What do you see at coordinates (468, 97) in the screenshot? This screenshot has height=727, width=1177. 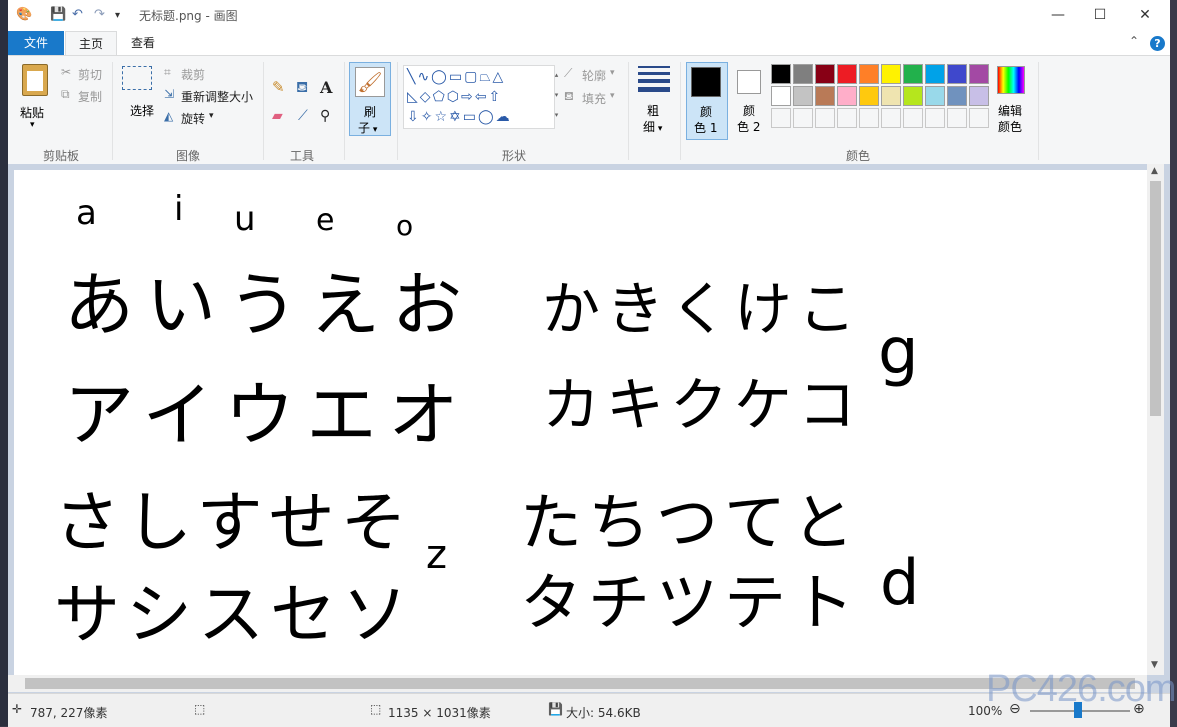 I see `right-arrow-shape-icon: ⇨` at bounding box center [468, 97].